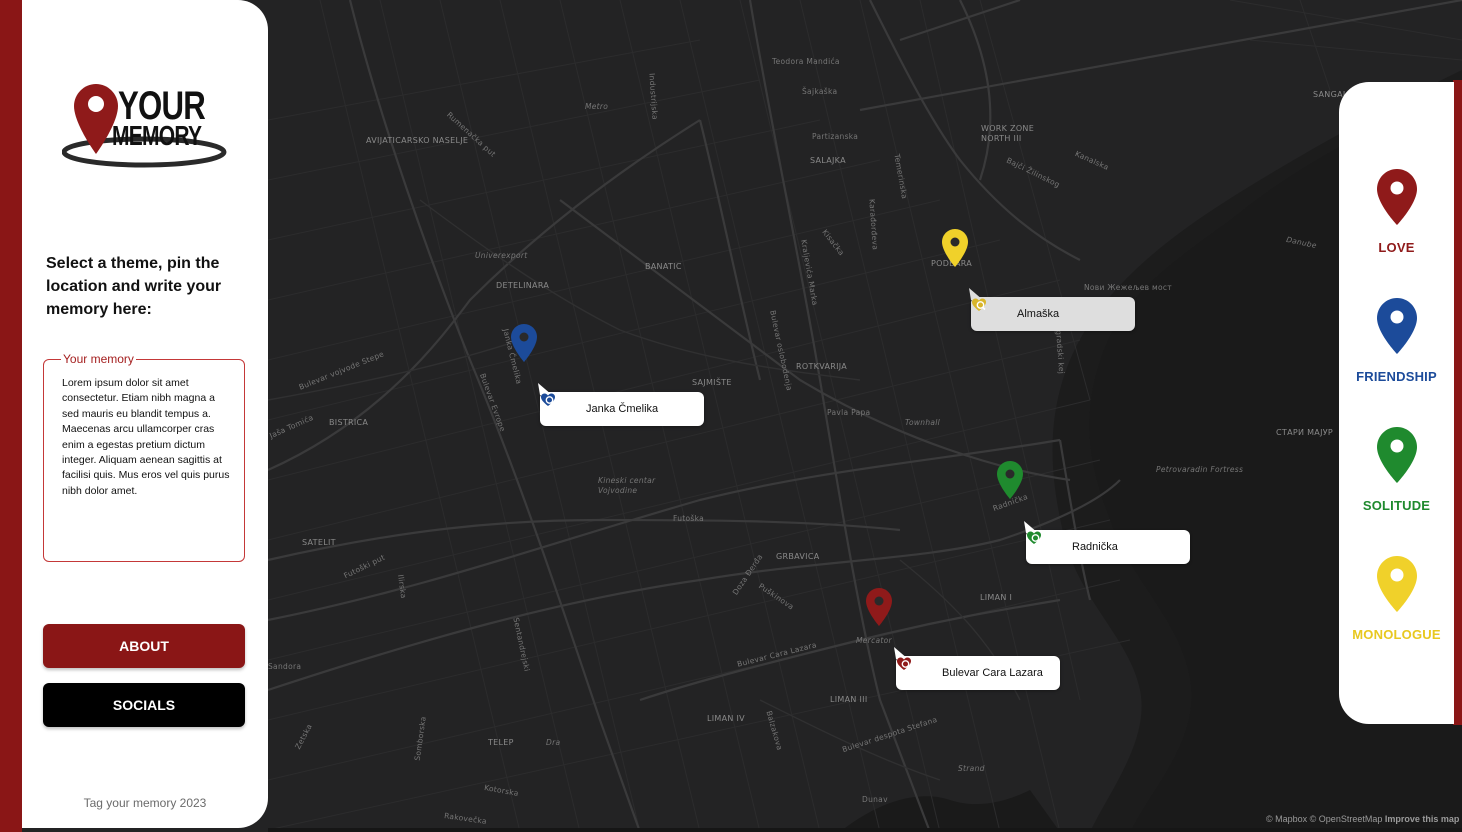  Describe the element at coordinates (923, 422) in the screenshot. I see `street-label: Townhall` at that location.